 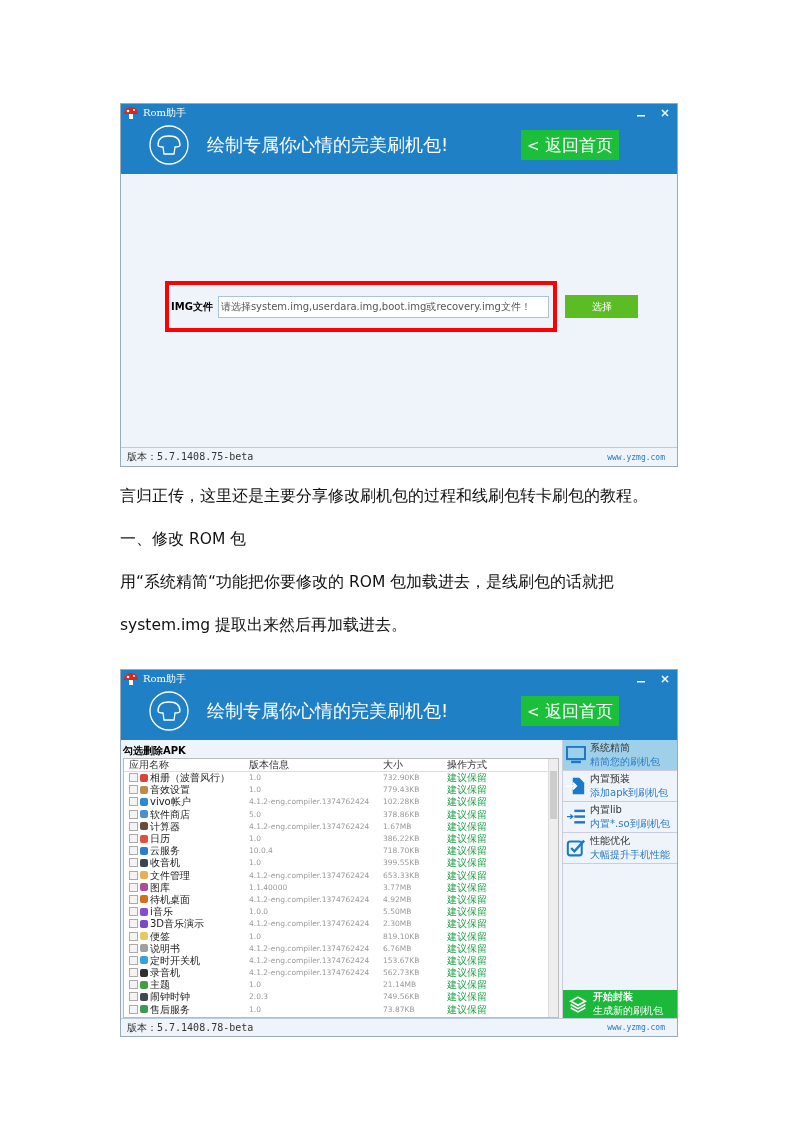 What do you see at coordinates (630, 824) in the screenshot?
I see `tool-subtitle: 内置*.so到刷机包` at bounding box center [630, 824].